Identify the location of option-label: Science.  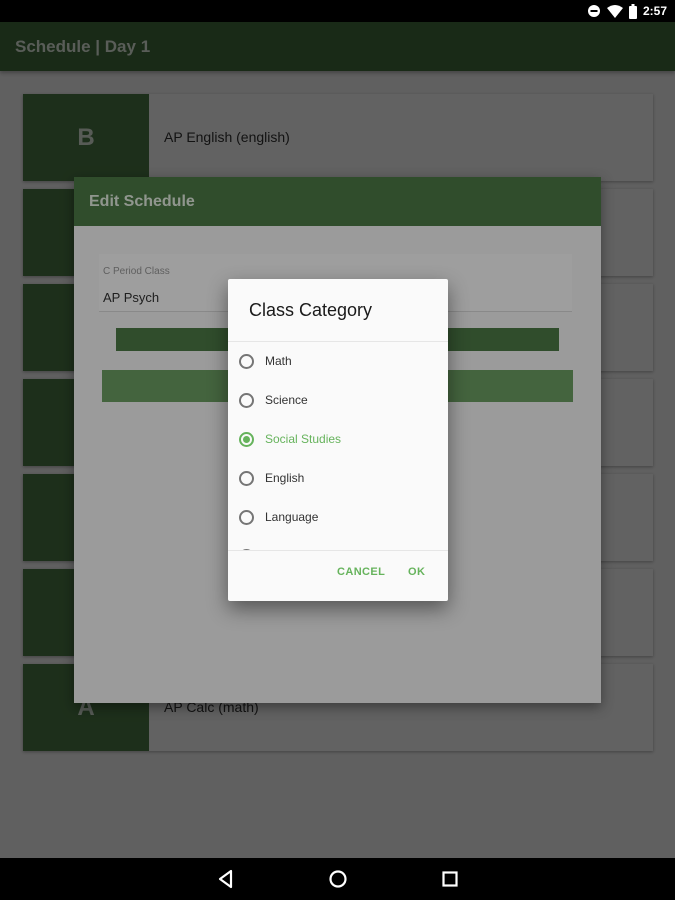
(286, 400).